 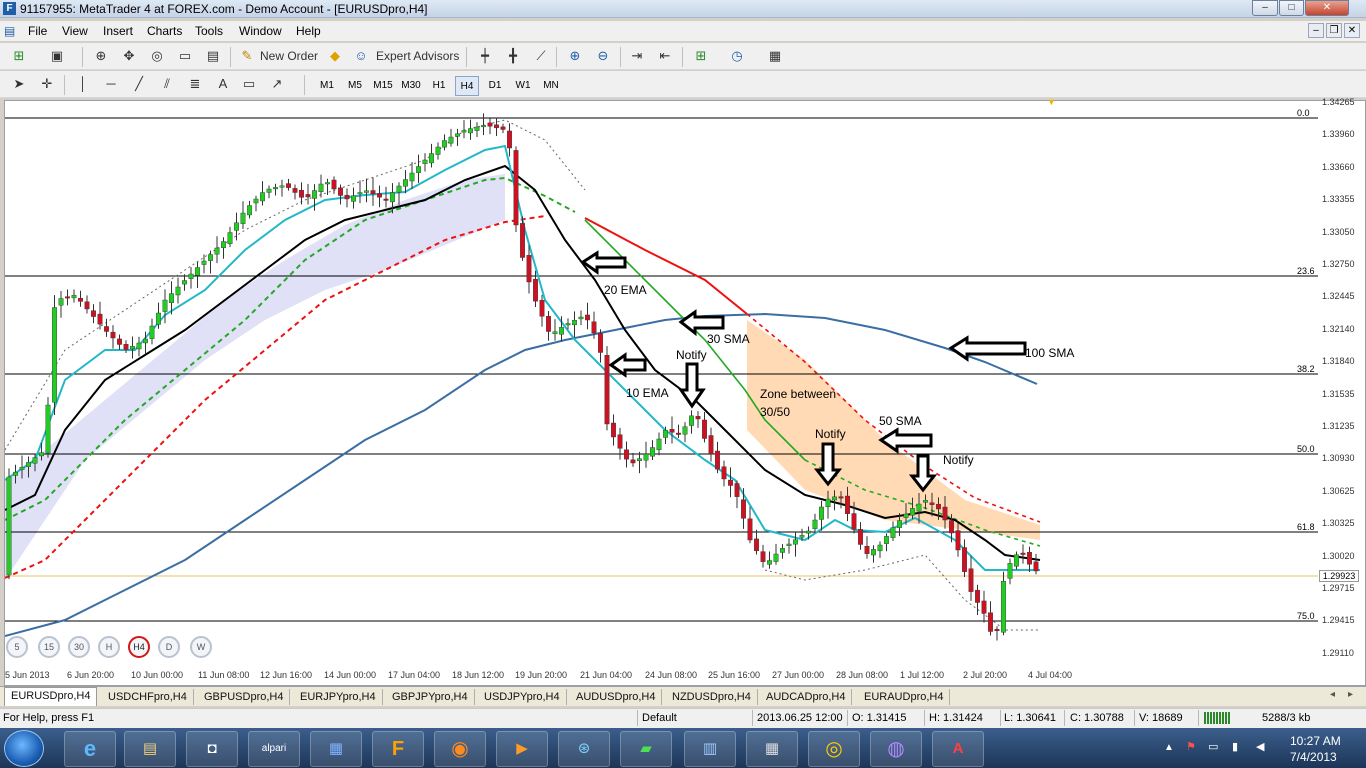 What do you see at coordinates (1334, 30) in the screenshot?
I see `mdi-restore-icon: ❐` at bounding box center [1334, 30].